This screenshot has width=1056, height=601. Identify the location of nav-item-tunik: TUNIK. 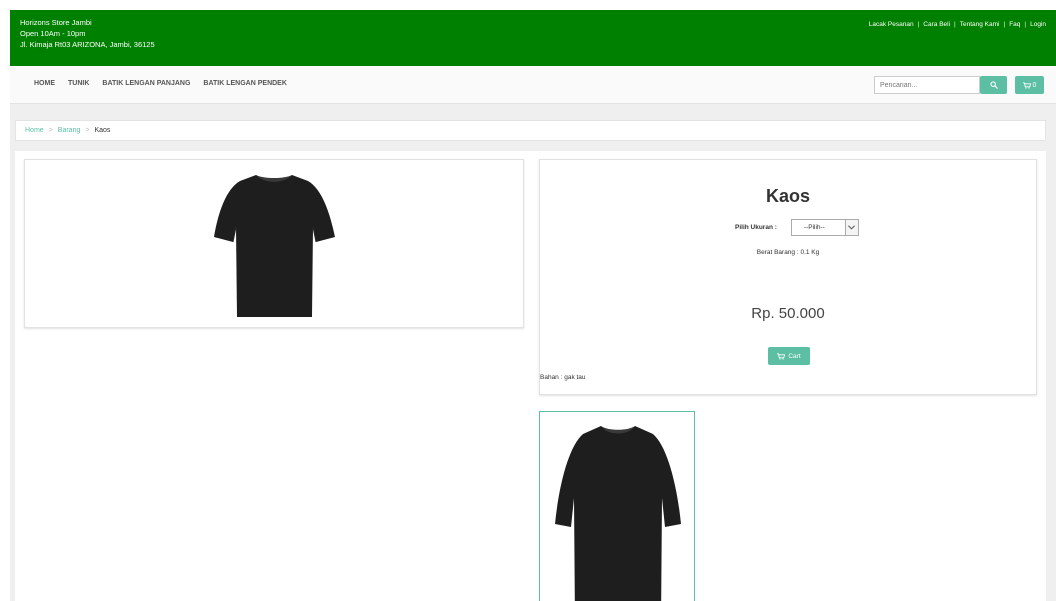
(78, 83).